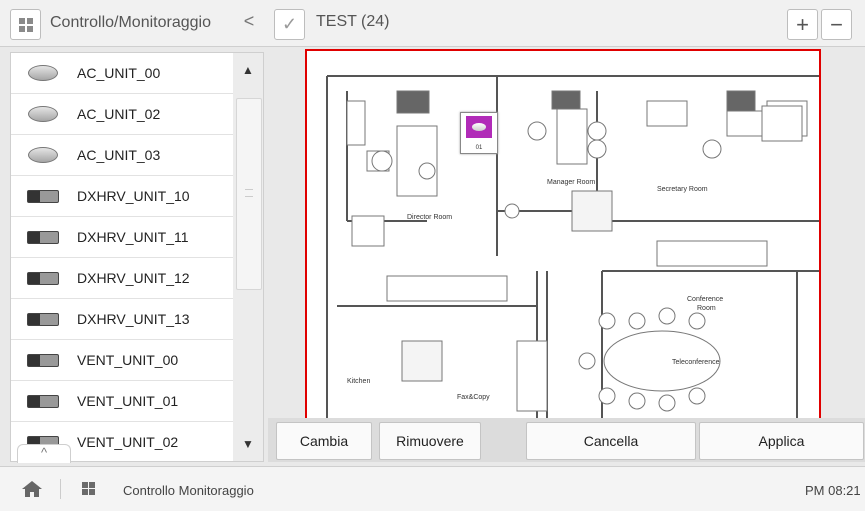 The width and height of the screenshot is (865, 511). What do you see at coordinates (133, 278) in the screenshot?
I see `device-label: DXHRV_UNIT_12` at bounding box center [133, 278].